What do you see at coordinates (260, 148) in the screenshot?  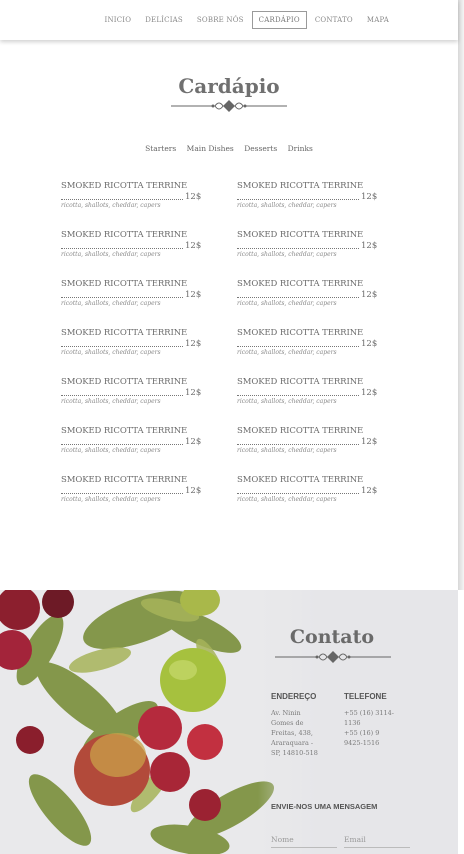 I see `tab-desserts: Desserts` at bounding box center [260, 148].